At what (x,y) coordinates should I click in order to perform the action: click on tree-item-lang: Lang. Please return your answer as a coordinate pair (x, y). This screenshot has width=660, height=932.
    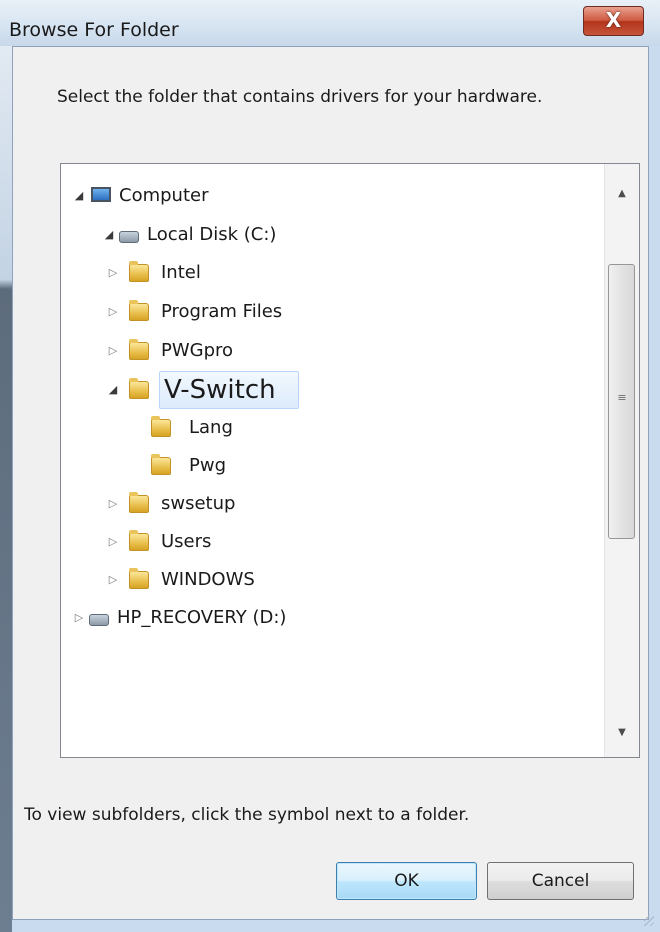
    Looking at the image, I should click on (371, 428).